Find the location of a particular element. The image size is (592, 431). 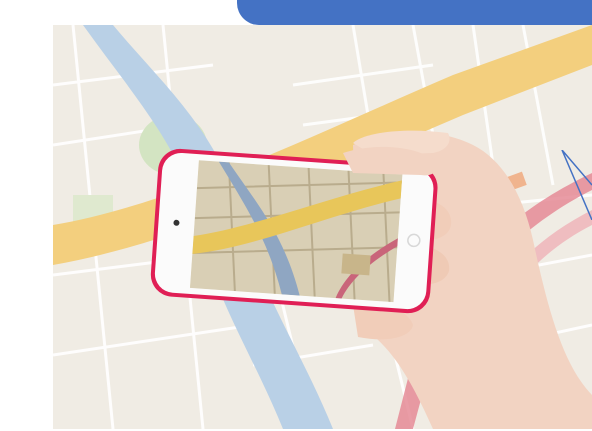

top-banner is located at coordinates (414, 12).